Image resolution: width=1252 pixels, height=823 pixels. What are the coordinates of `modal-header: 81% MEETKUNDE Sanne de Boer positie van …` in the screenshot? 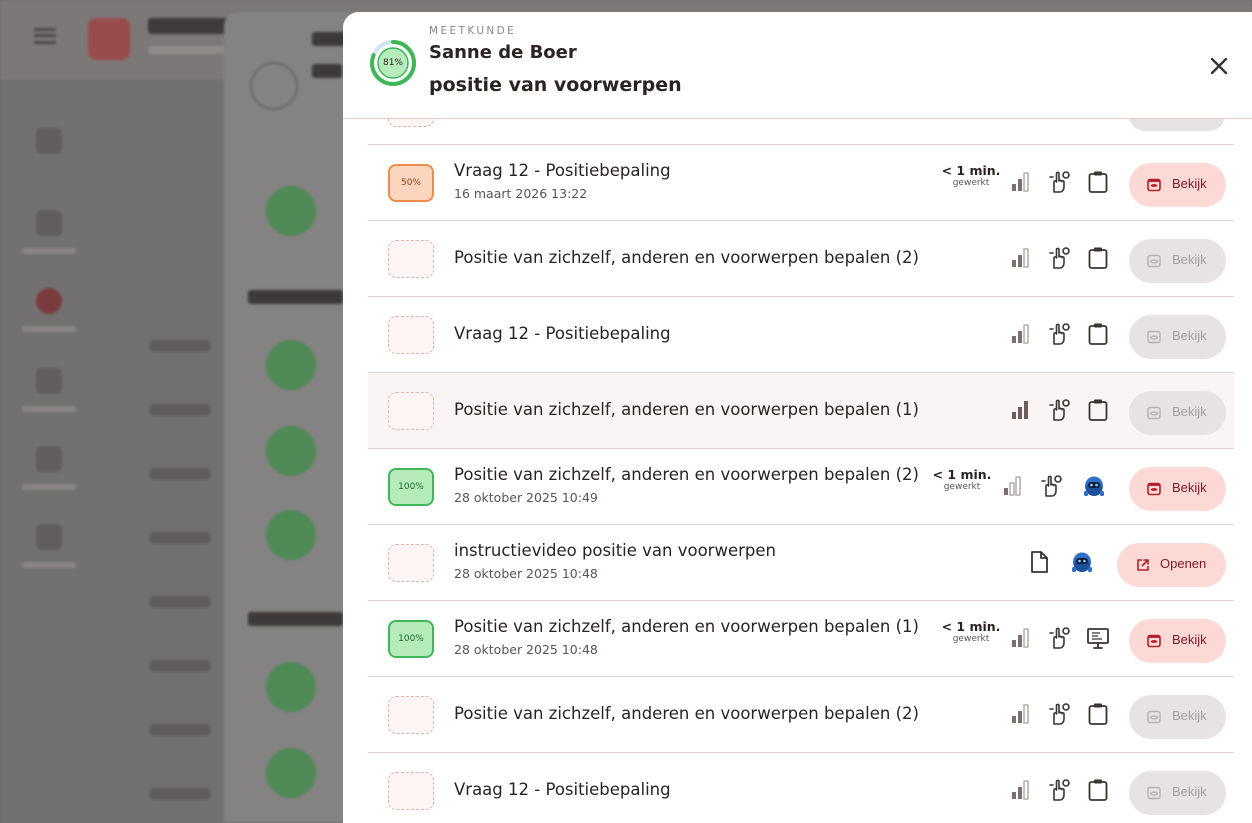 It's located at (797, 65).